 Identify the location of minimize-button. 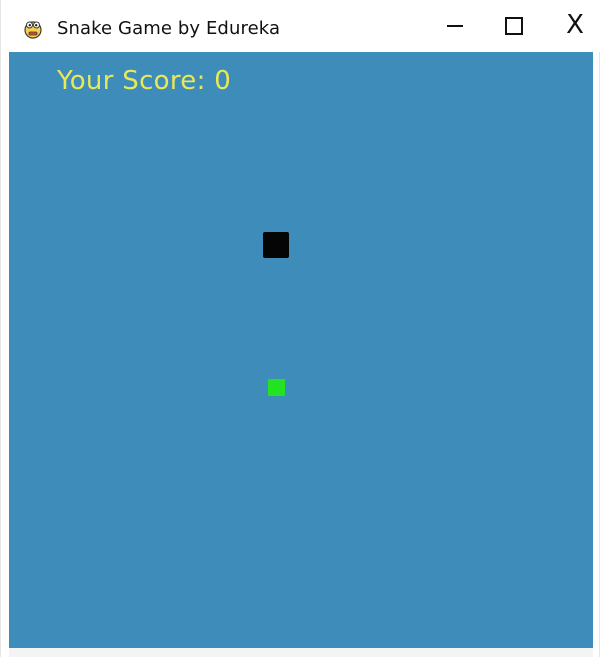
(455, 26).